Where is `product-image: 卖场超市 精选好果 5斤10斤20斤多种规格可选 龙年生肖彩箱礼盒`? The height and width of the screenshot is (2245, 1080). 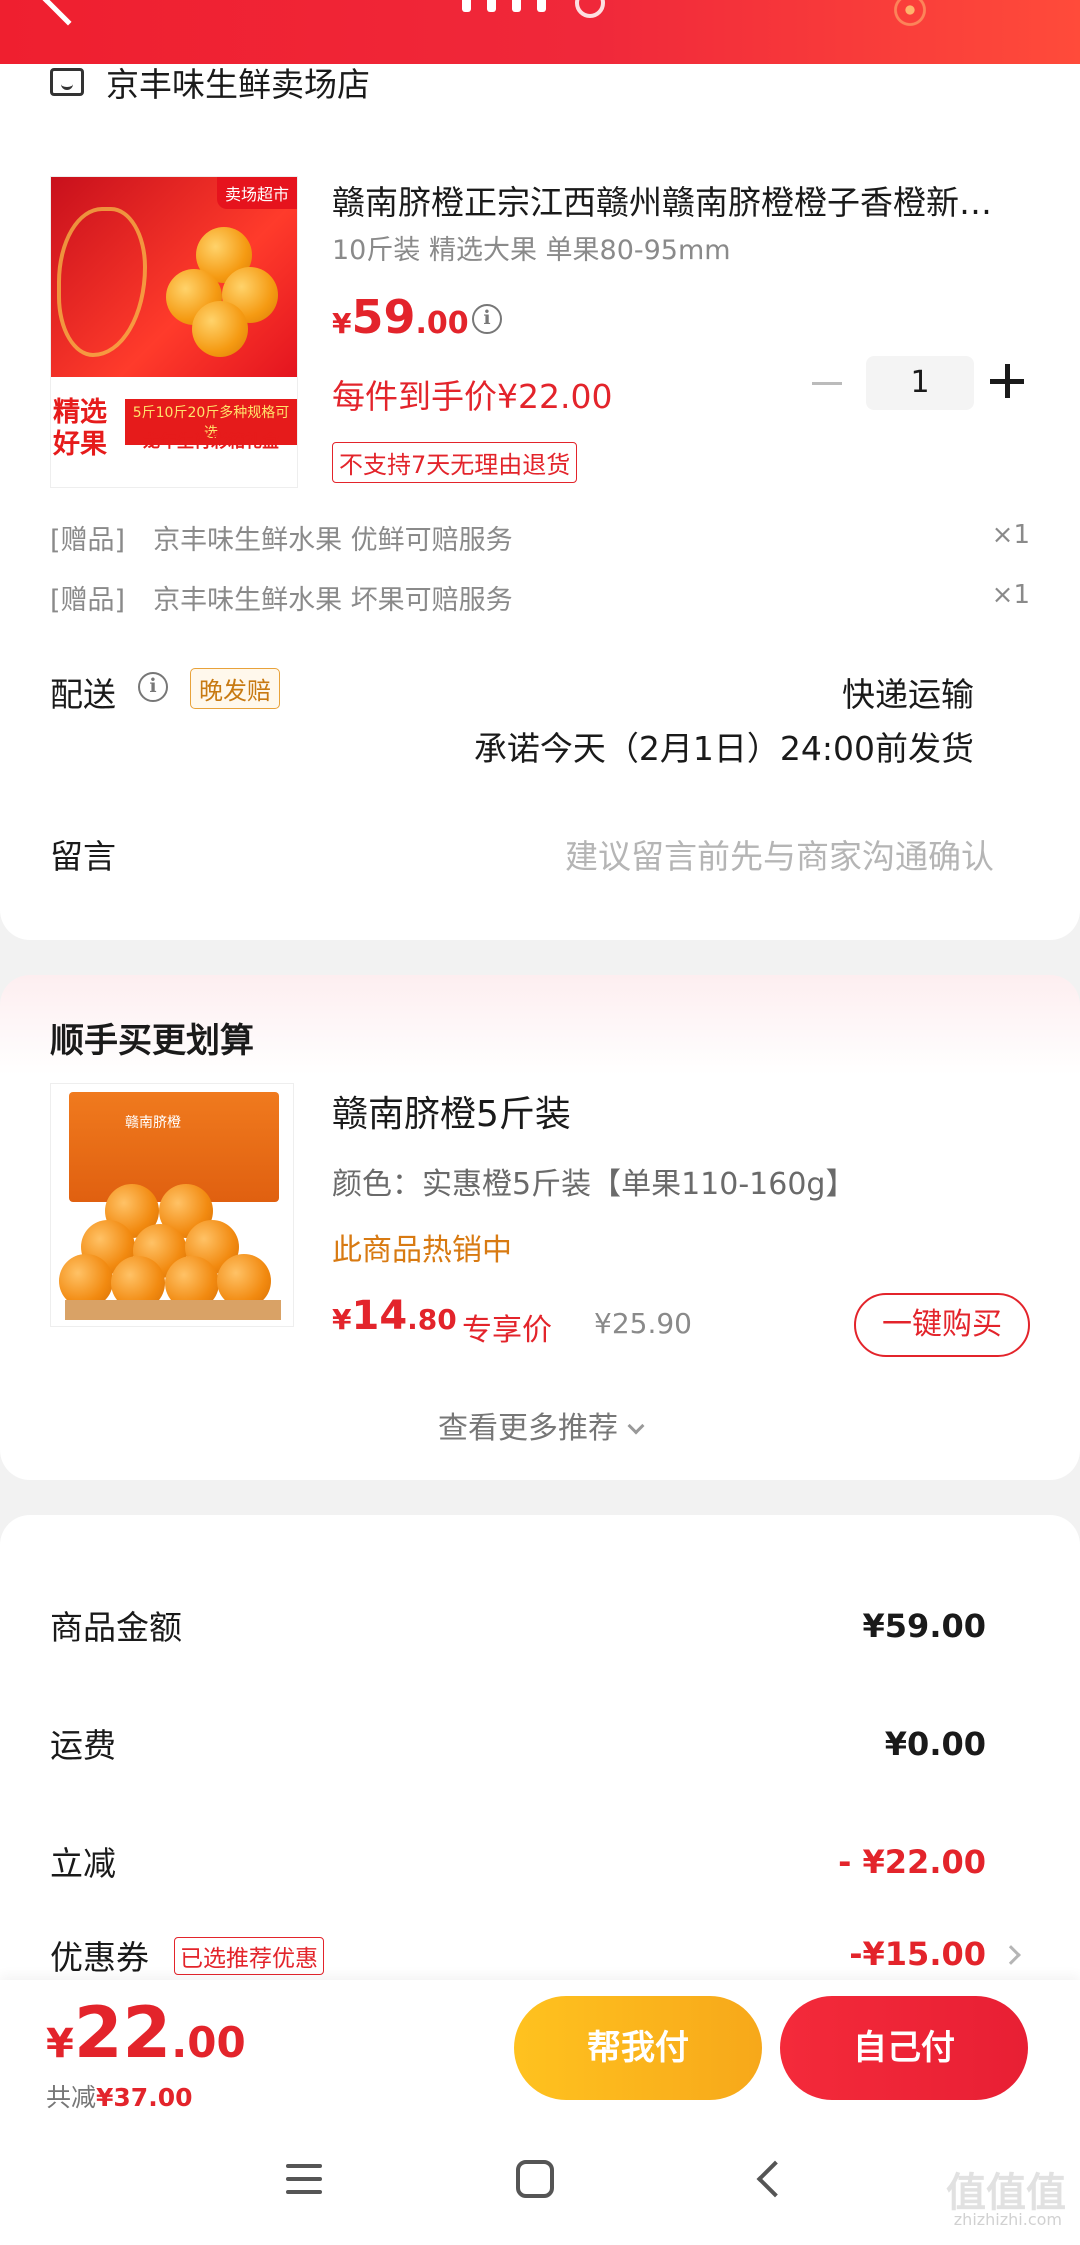
product-image: 卖场超市 精选好果 5斤10斤20斤多种规格可选 龙年生肖彩箱礼盒 is located at coordinates (174, 332).